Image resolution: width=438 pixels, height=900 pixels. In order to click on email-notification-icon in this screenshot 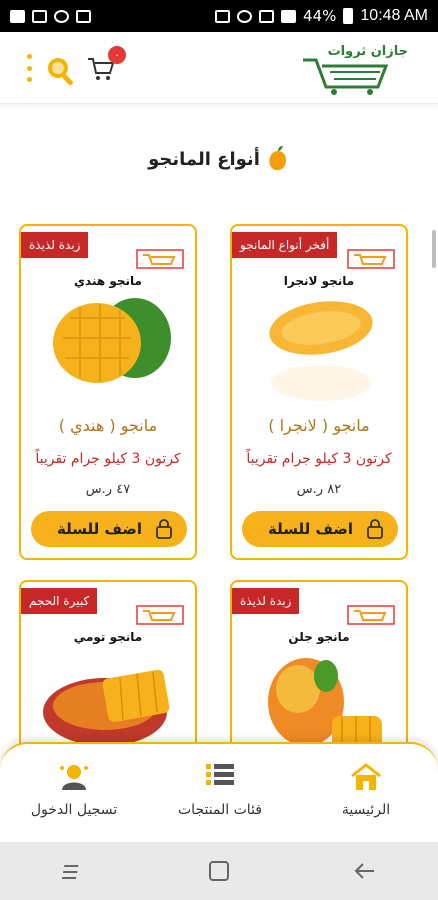, I will do `click(39, 16)`.